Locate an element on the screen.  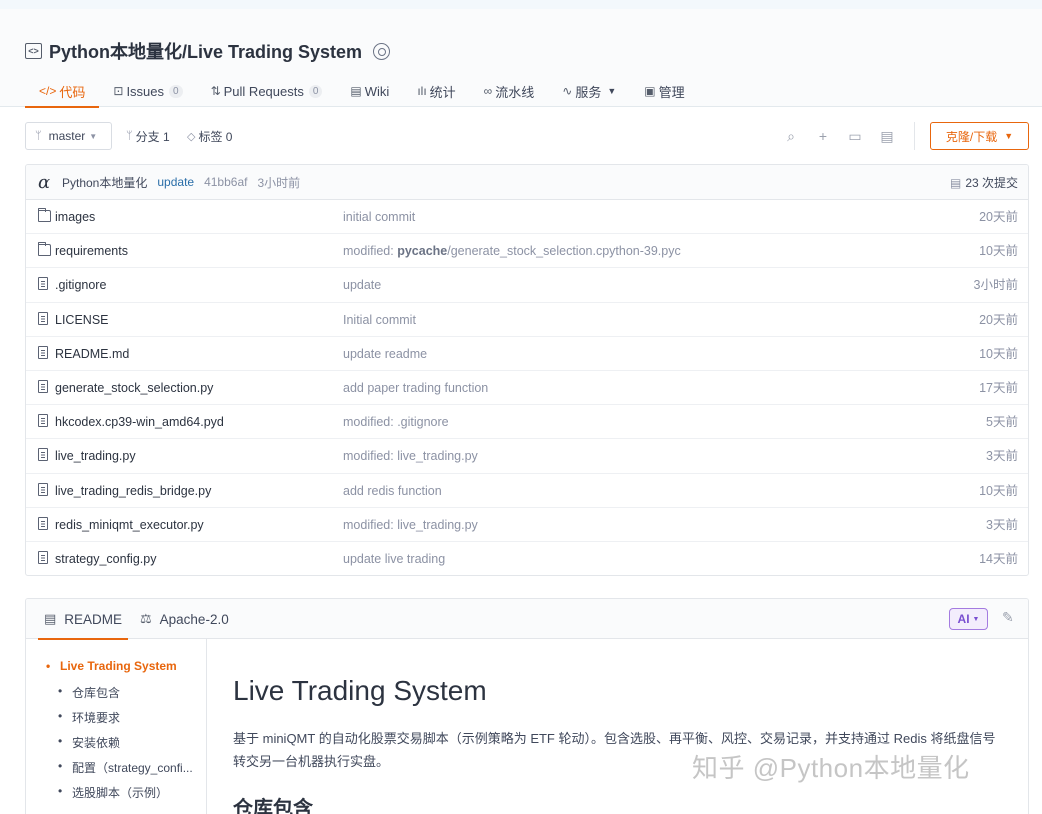
file-commit-message: Initial commit is located at coordinates (379, 320).